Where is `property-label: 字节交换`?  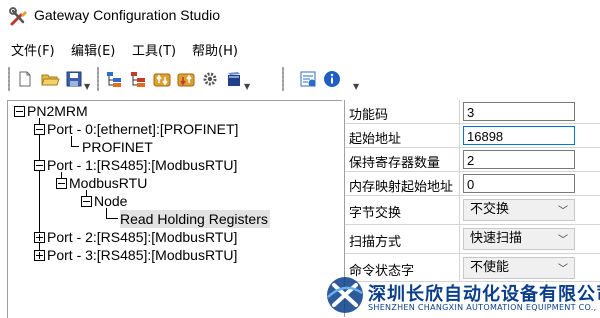
property-label: 字节交换 is located at coordinates (375, 213).